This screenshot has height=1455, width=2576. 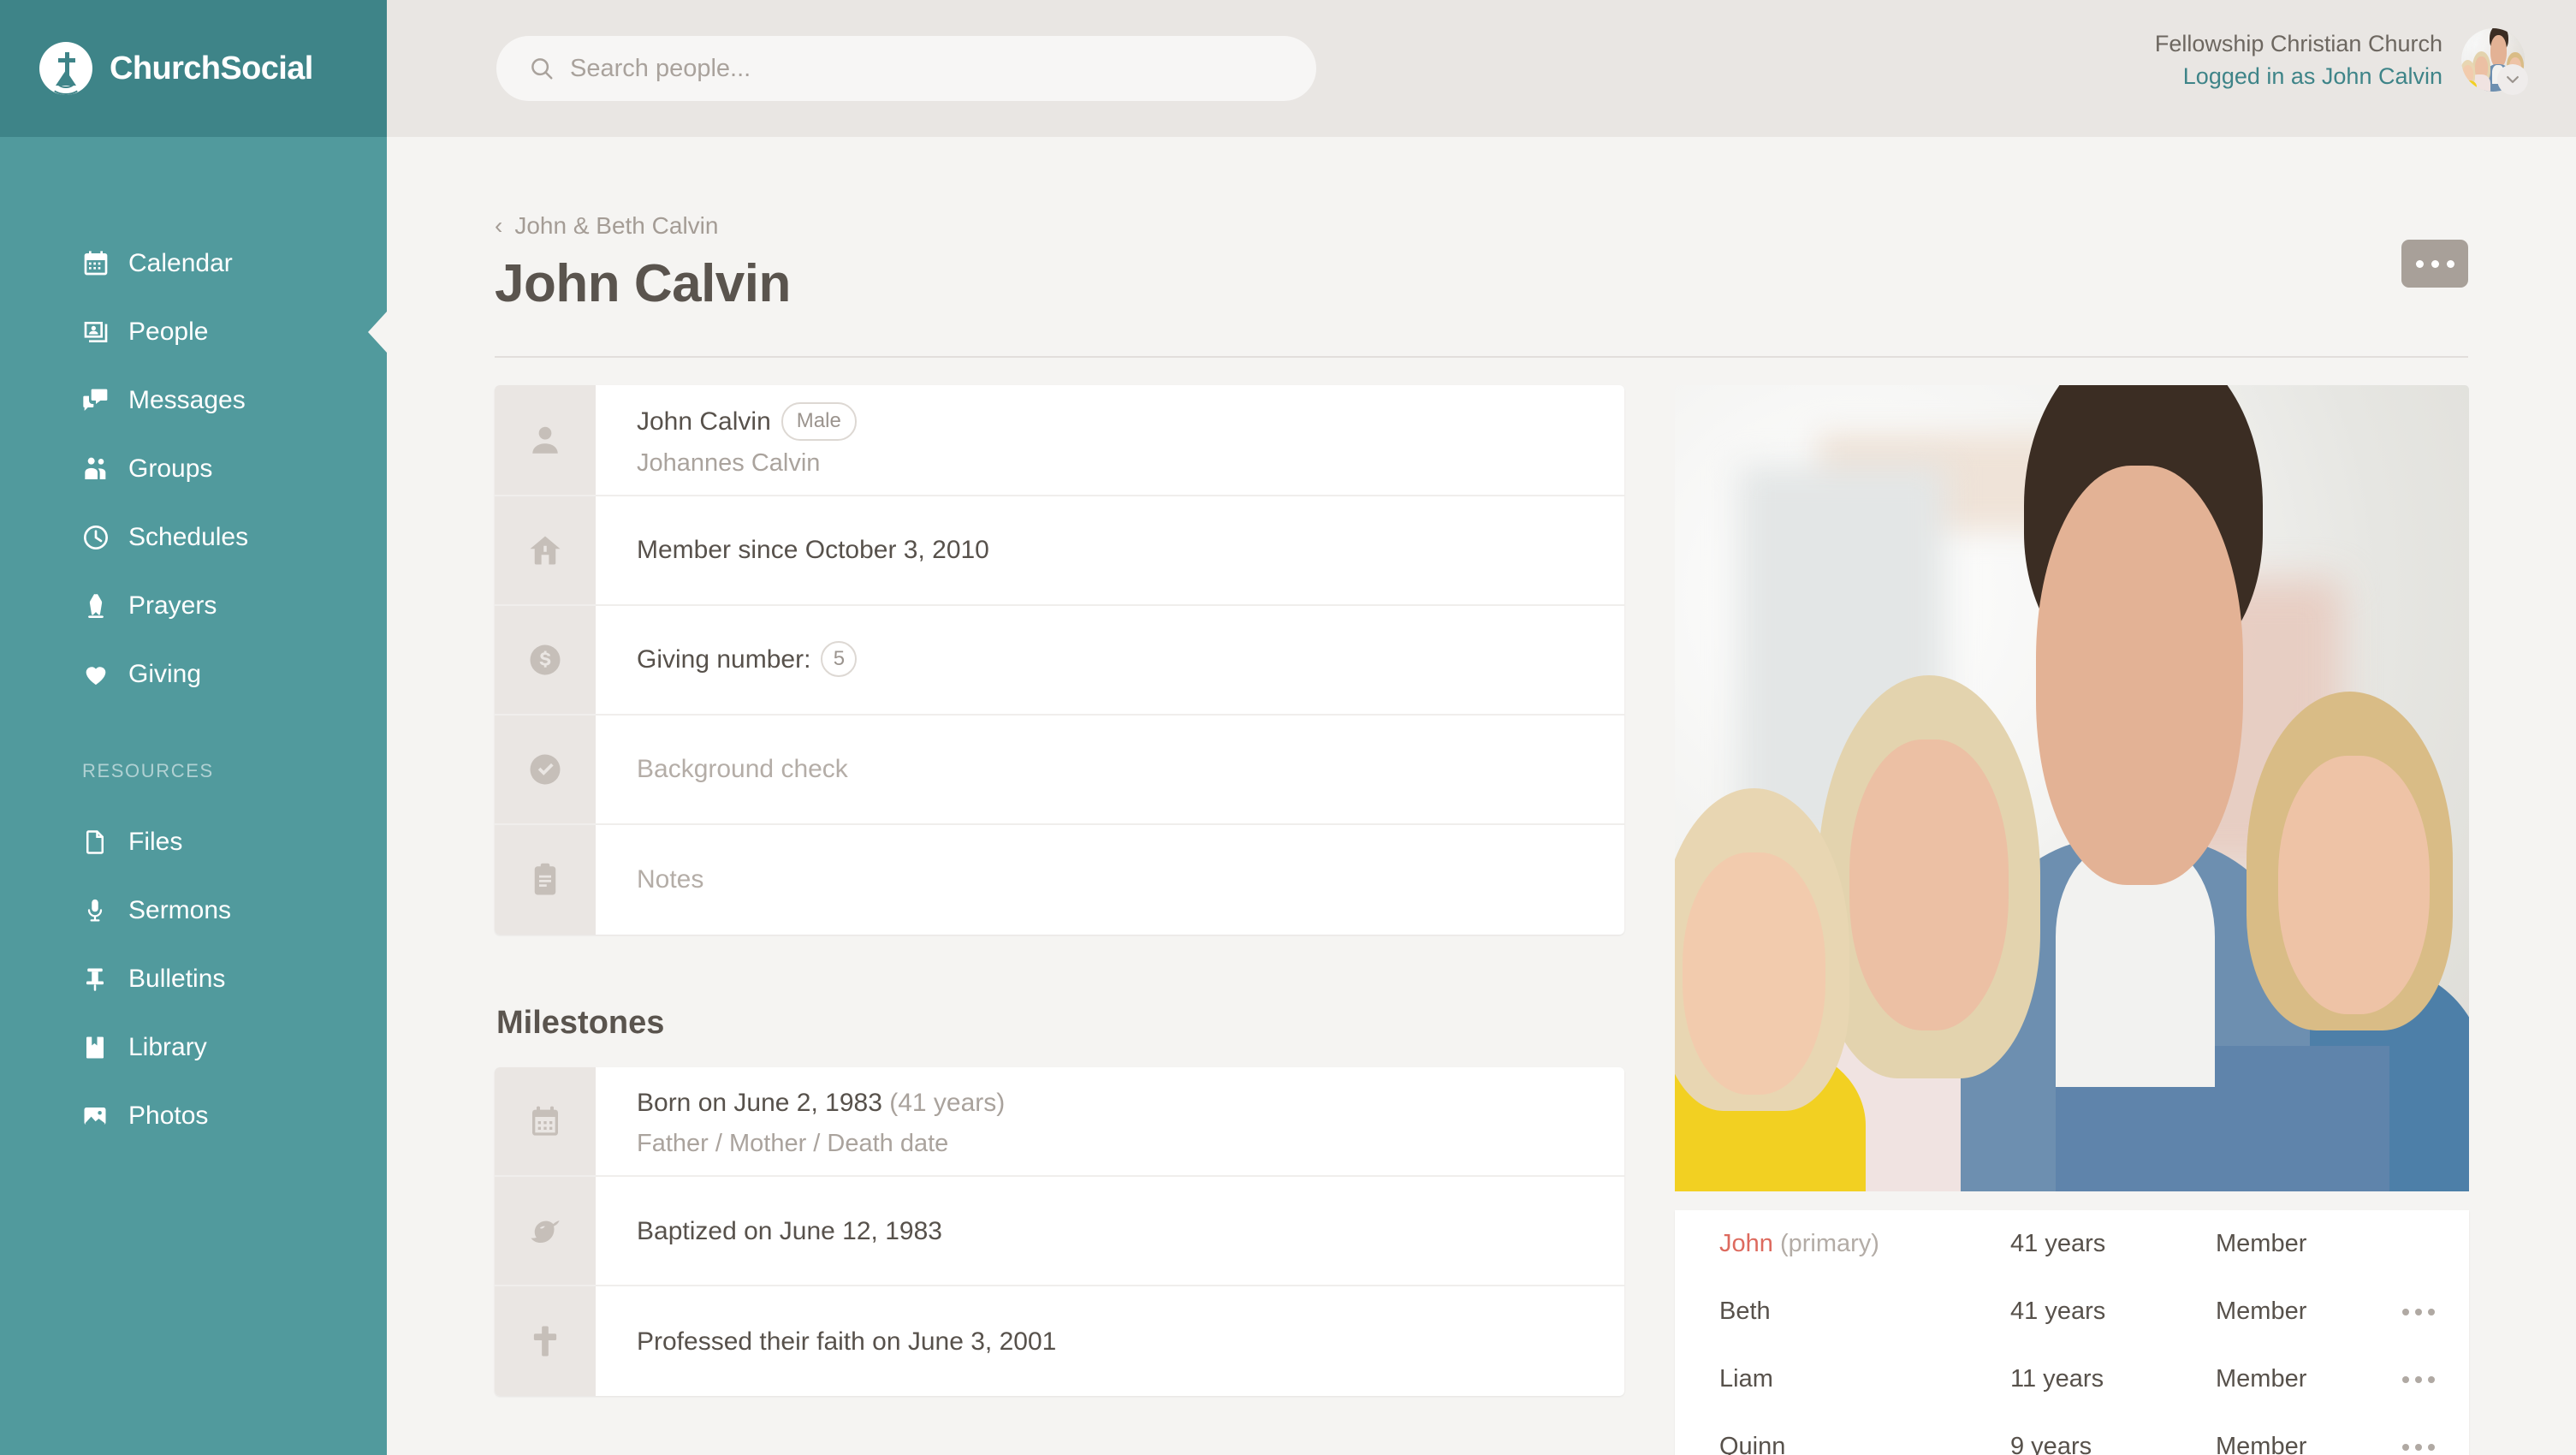 What do you see at coordinates (545, 1231) in the screenshot?
I see `dove-icon` at bounding box center [545, 1231].